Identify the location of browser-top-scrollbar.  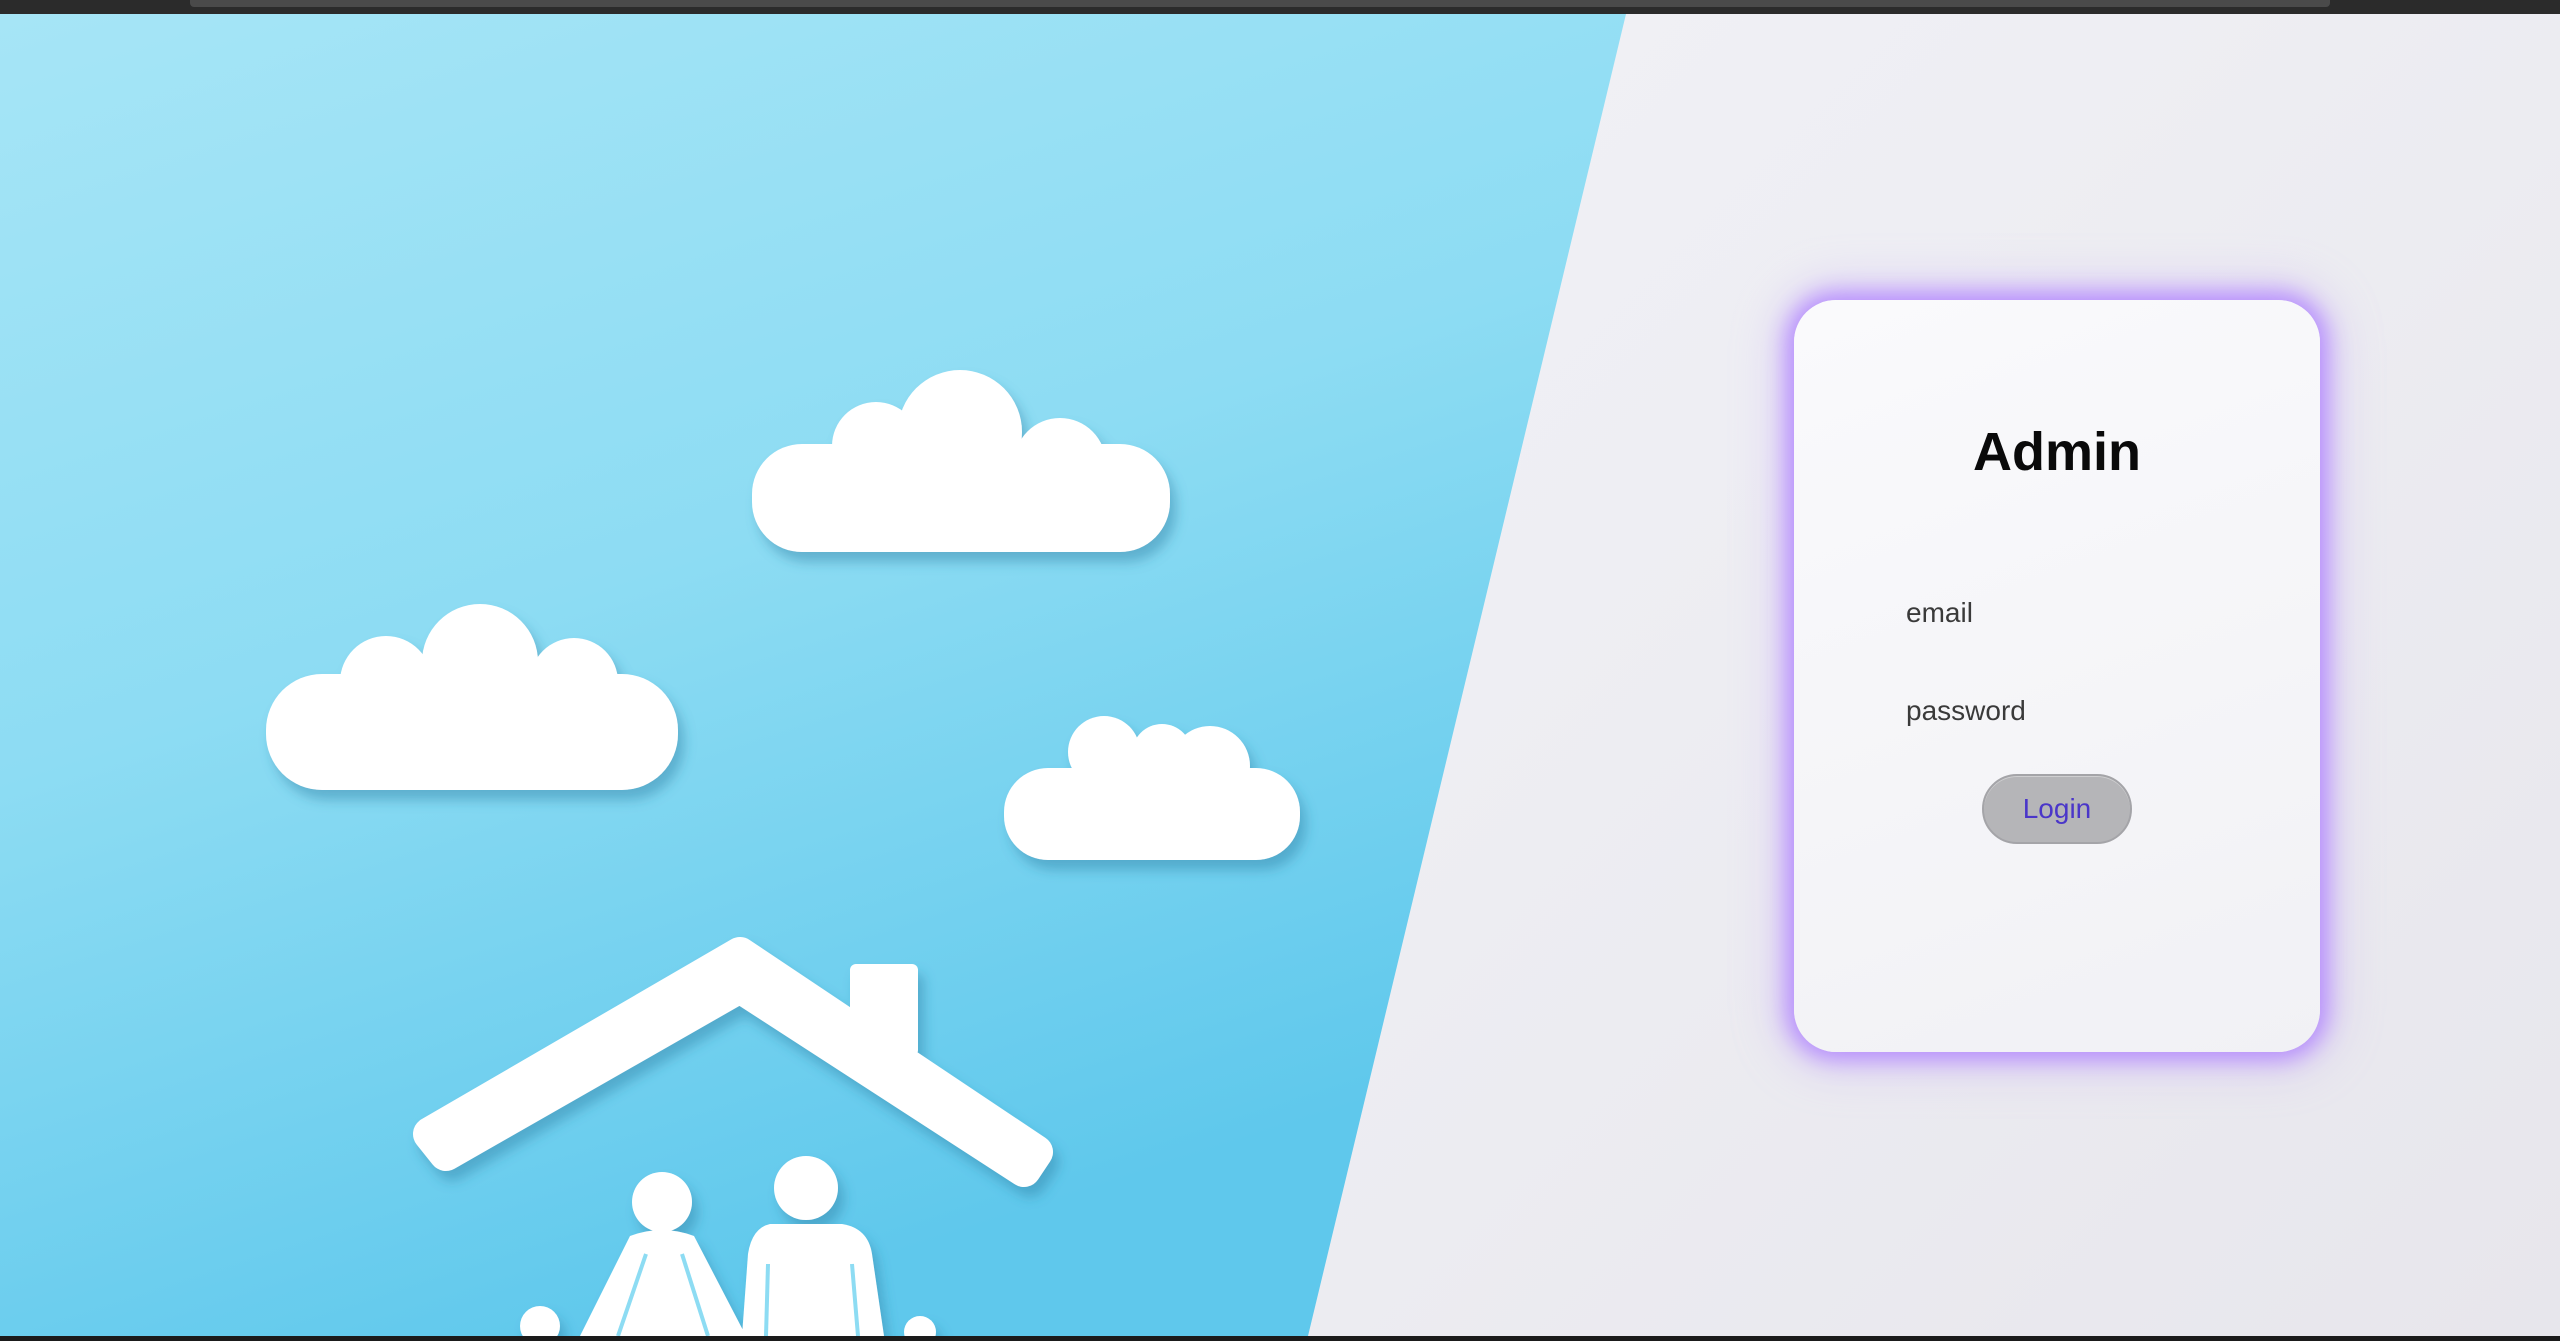
(1280, 7).